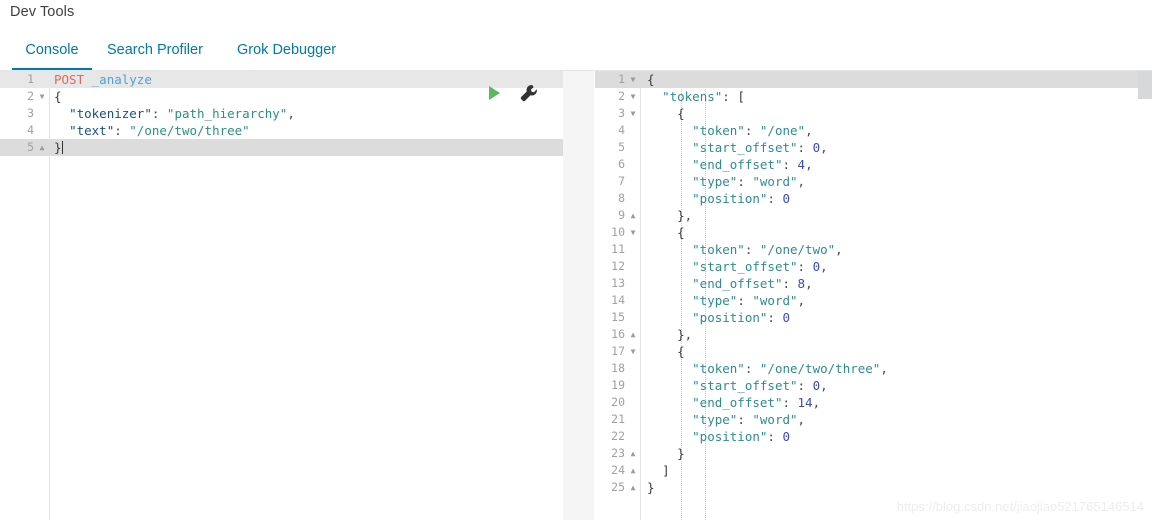  I want to click on play-icon, so click(494, 93).